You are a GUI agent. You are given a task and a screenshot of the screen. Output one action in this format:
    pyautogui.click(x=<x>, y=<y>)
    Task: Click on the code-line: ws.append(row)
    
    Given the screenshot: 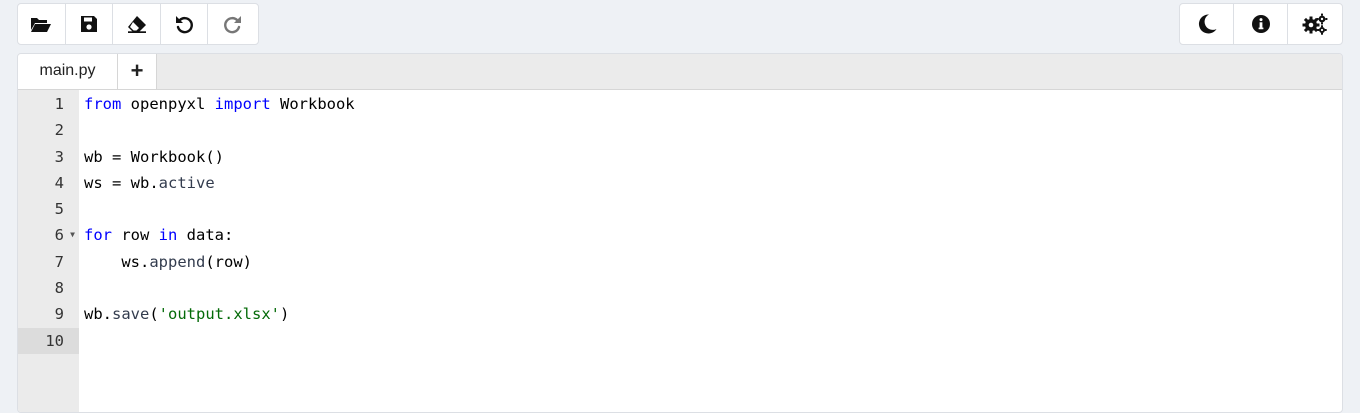 What is the action you would take?
    pyautogui.click(x=713, y=262)
    